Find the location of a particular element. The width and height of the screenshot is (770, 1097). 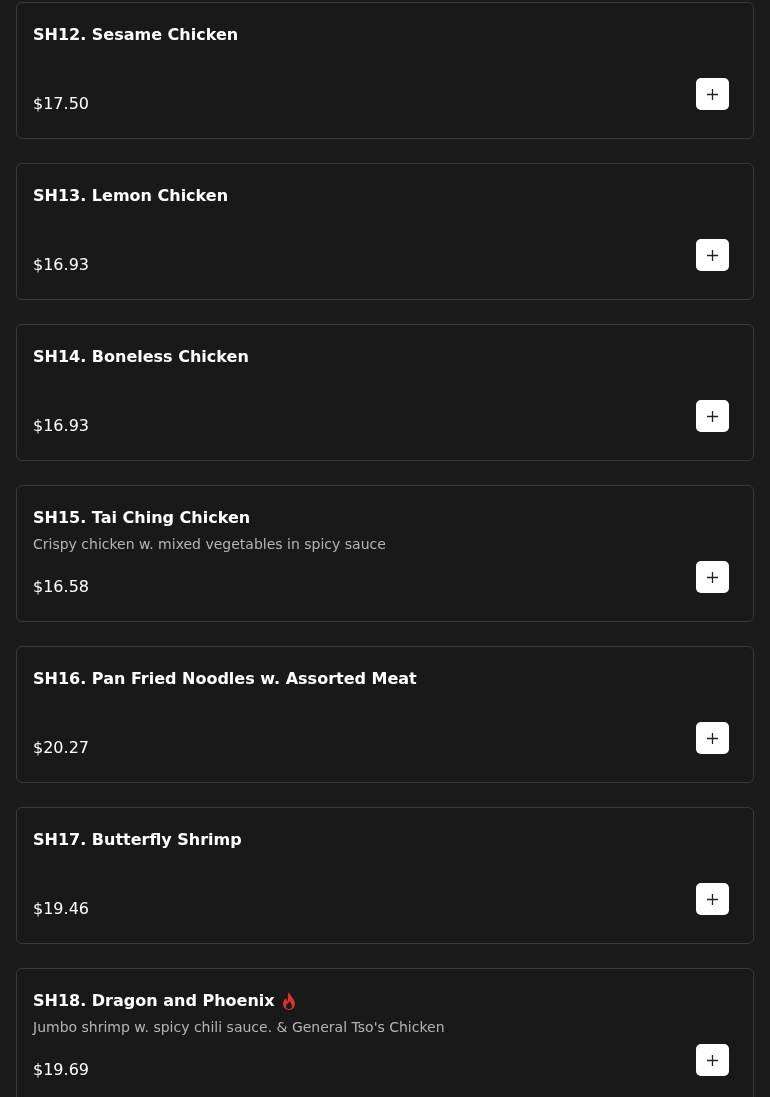

item-description: Jumbo shrimp w. spicy chili sauce. & General Tso's Chicken is located at coordinates (239, 1027).